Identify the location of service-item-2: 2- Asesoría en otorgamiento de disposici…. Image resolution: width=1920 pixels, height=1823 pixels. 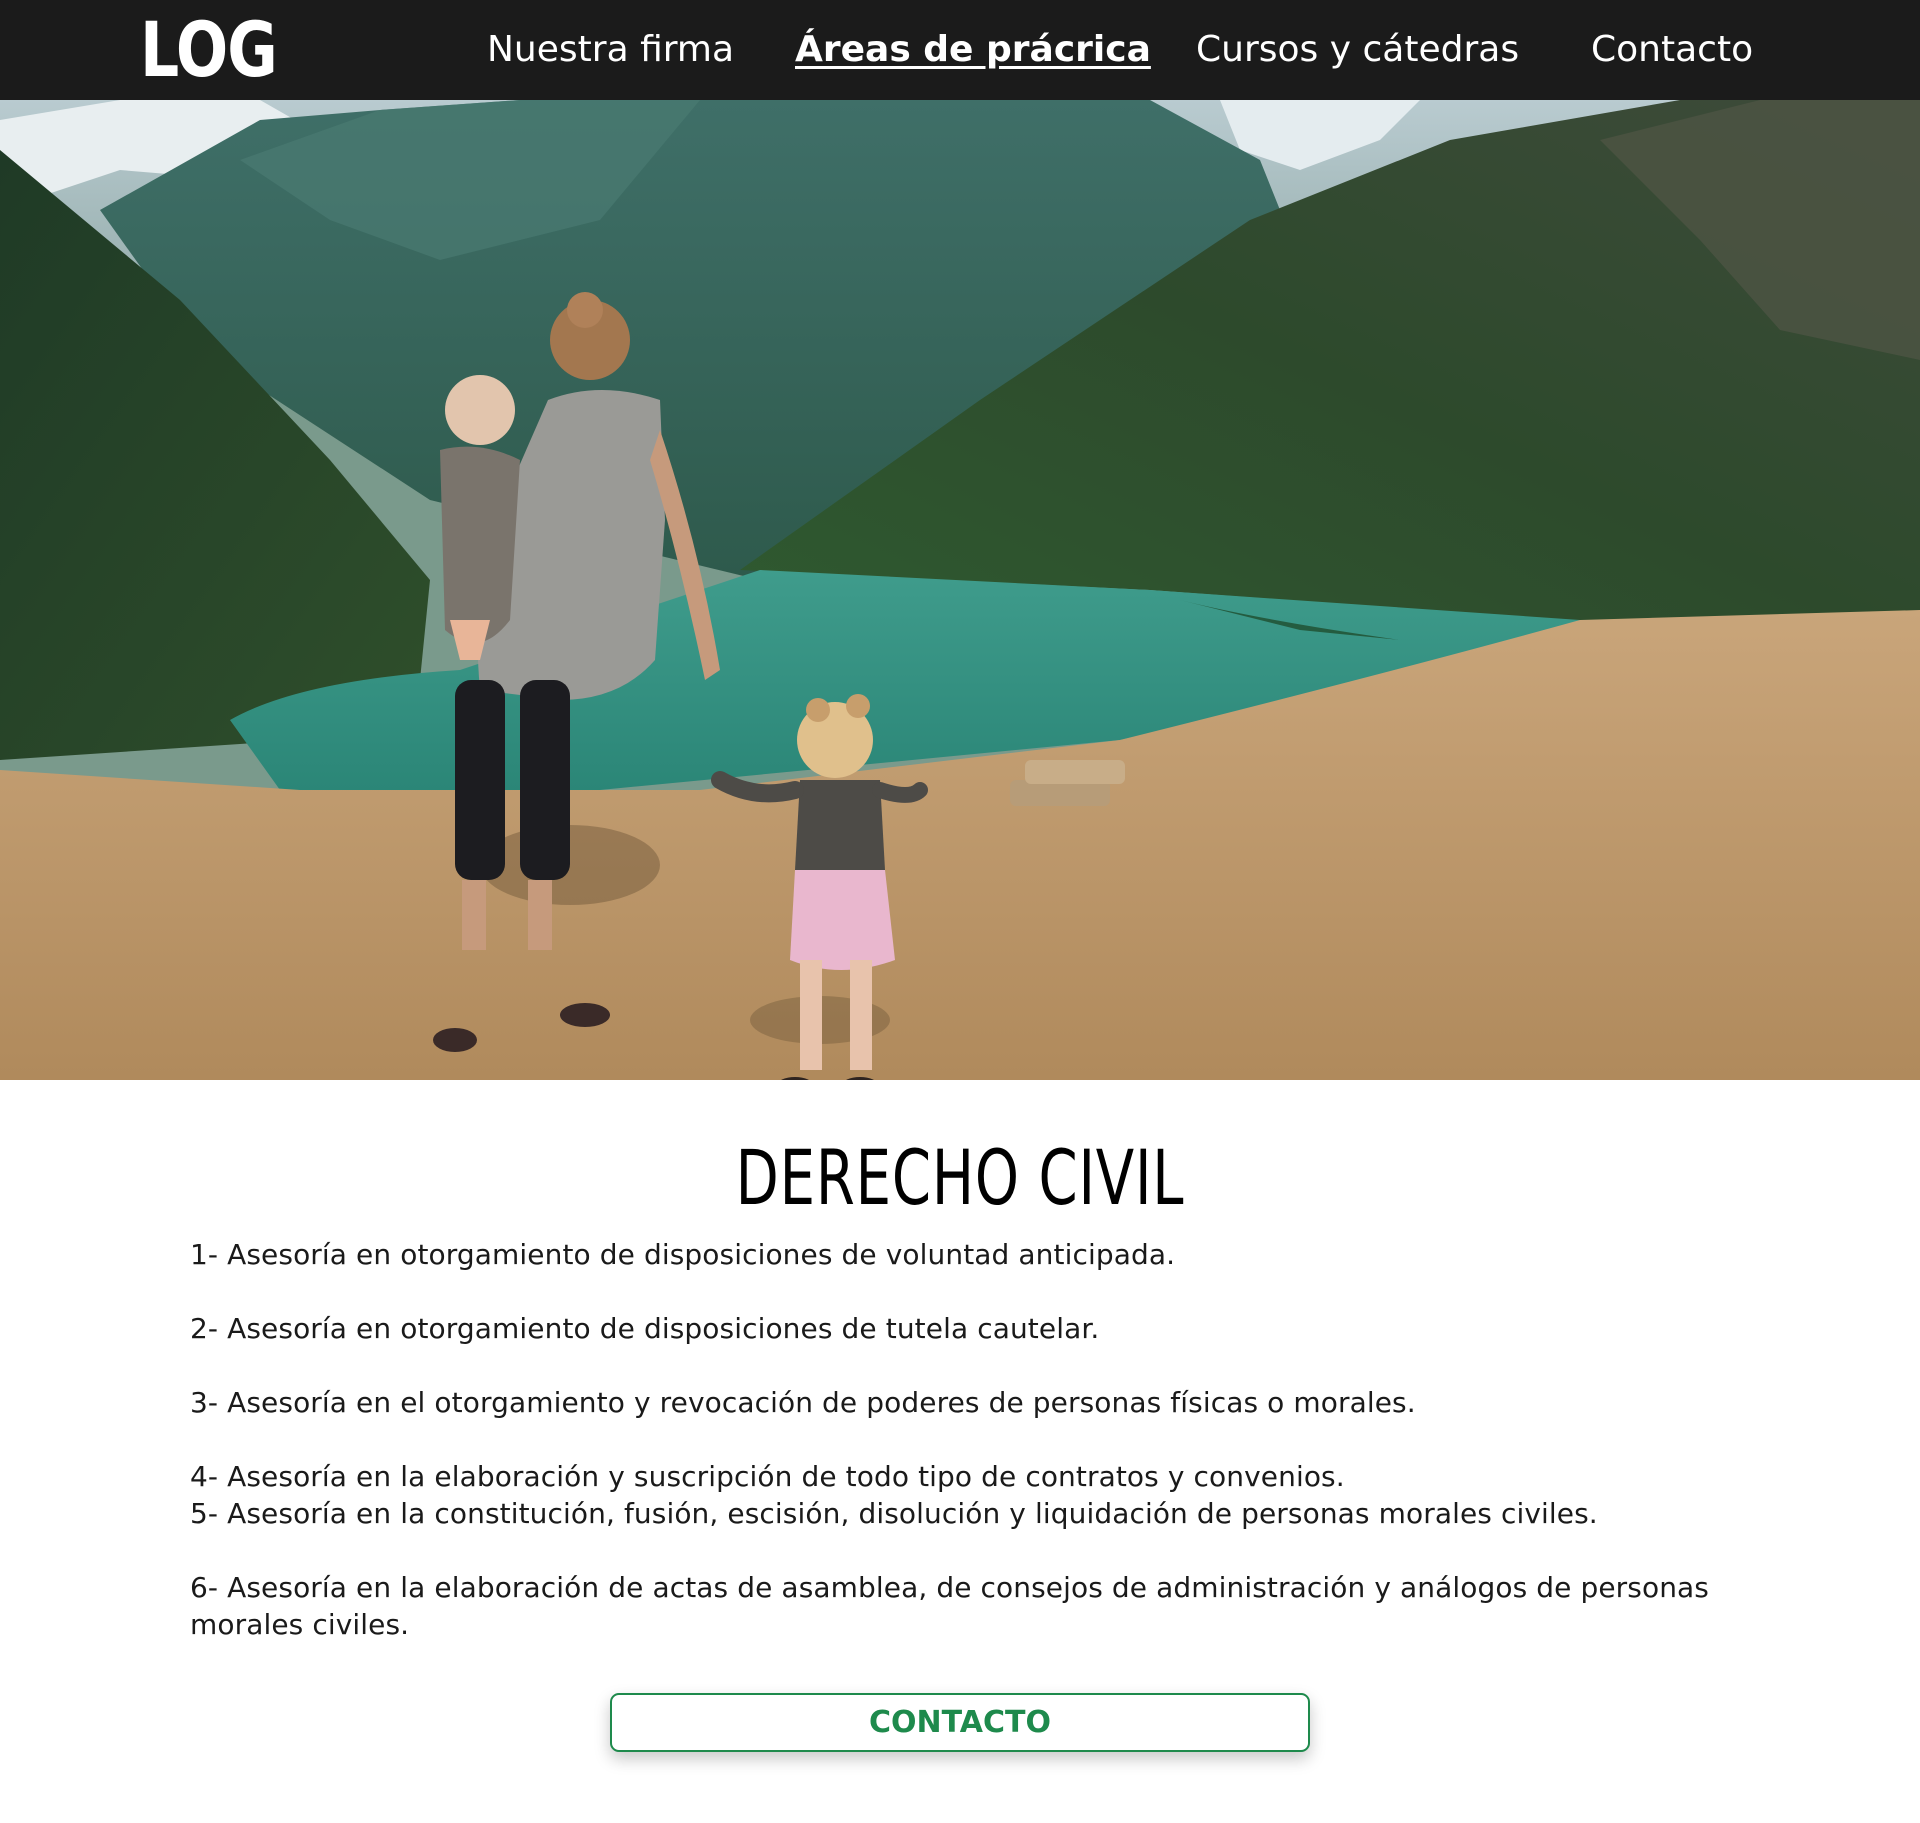
(645, 1328).